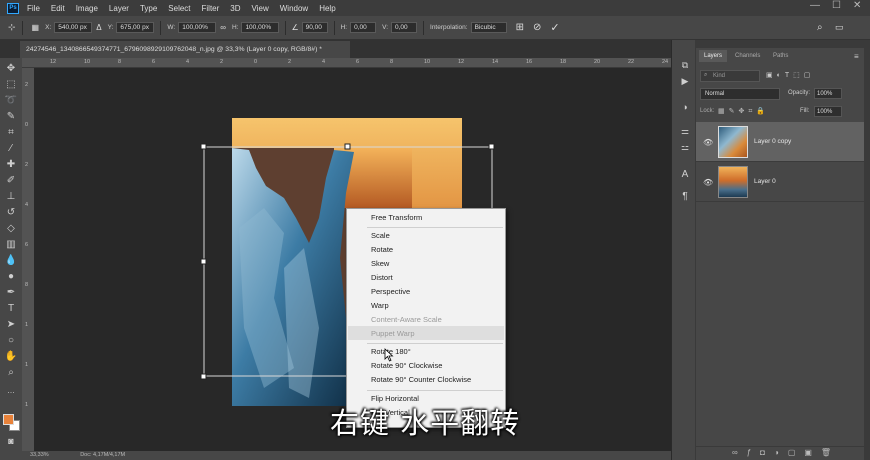 This screenshot has height=460, width=870. I want to click on menu-help: Help, so click(327, 8).